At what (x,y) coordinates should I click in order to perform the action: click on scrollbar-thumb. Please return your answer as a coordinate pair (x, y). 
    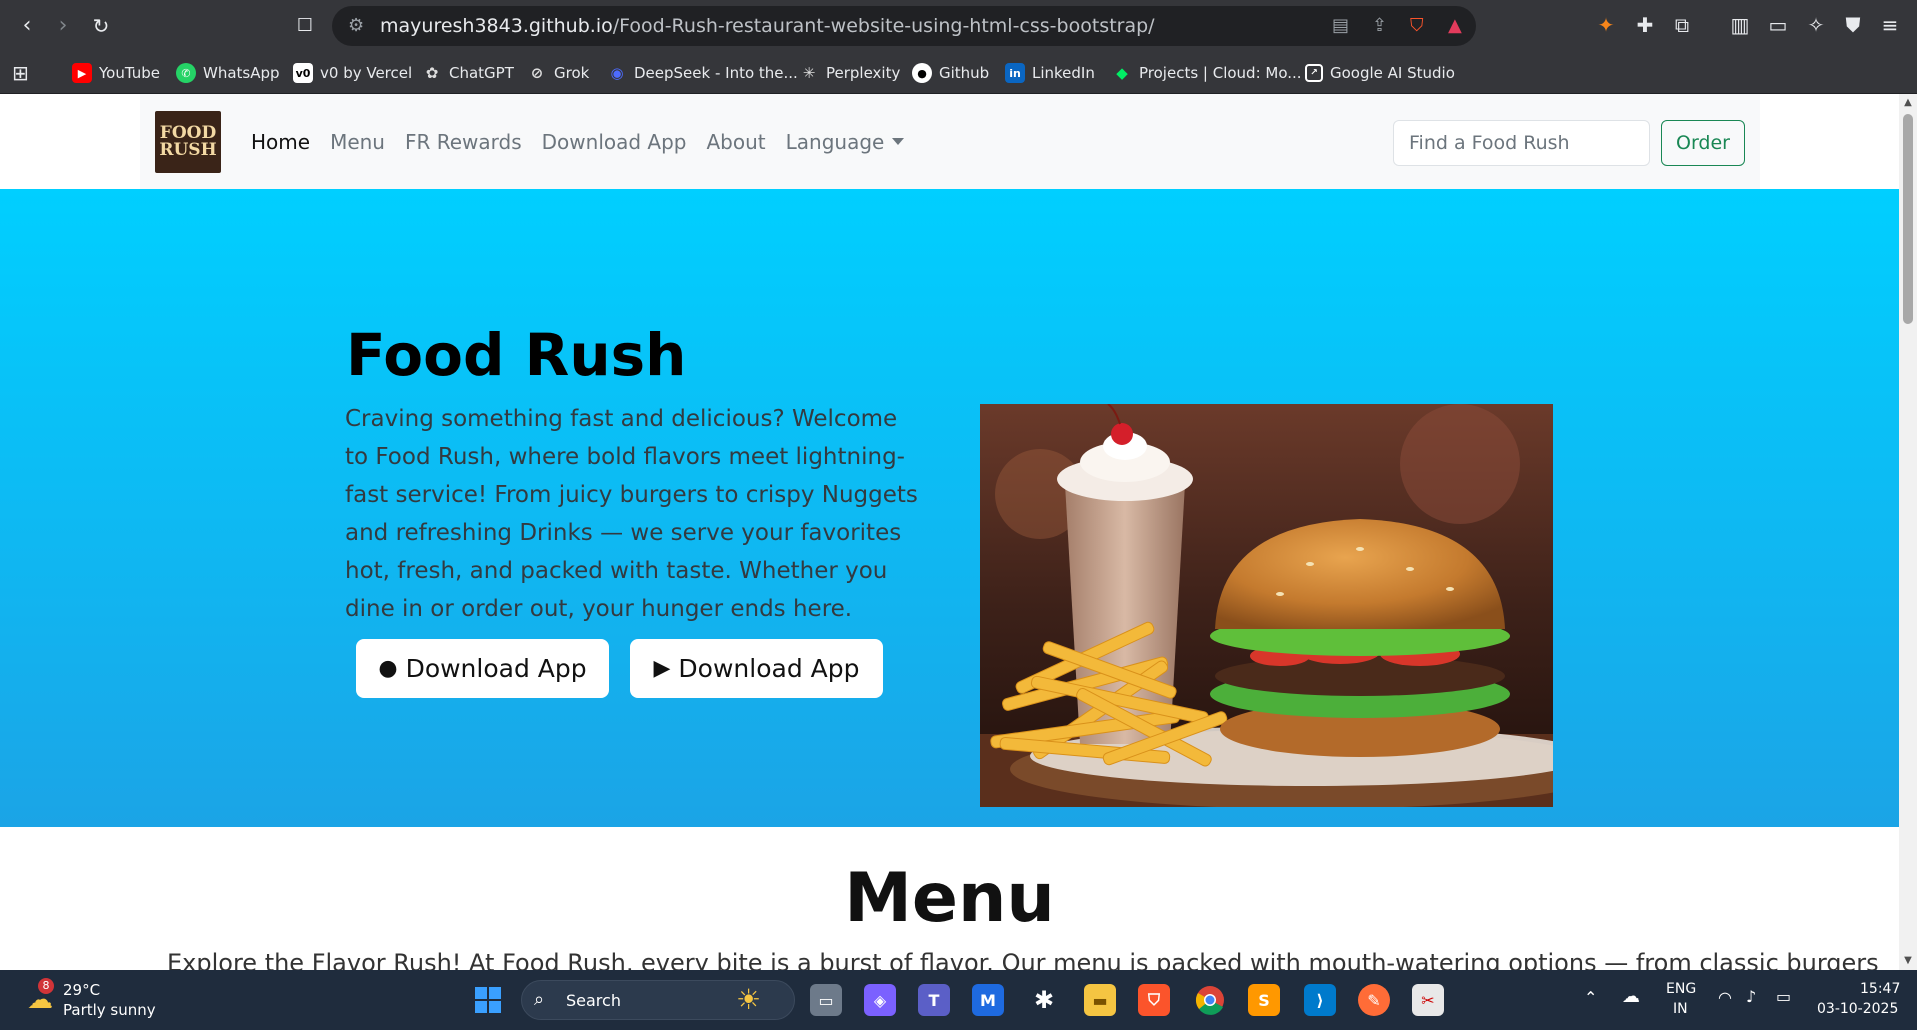
    Looking at the image, I should click on (1908, 219).